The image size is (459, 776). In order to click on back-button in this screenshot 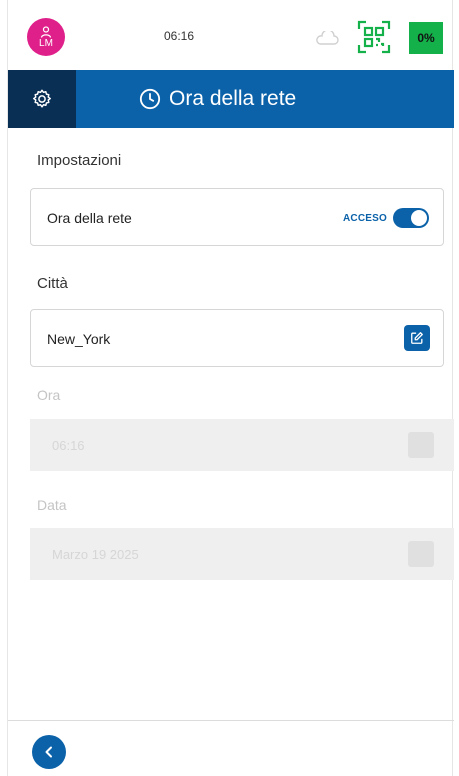, I will do `click(49, 752)`.